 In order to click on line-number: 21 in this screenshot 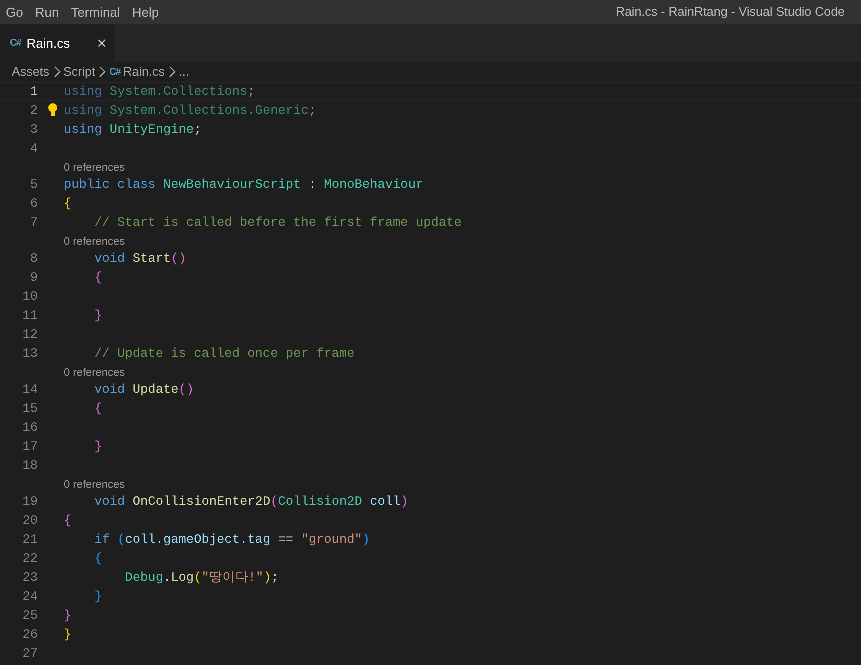, I will do `click(30, 539)`.